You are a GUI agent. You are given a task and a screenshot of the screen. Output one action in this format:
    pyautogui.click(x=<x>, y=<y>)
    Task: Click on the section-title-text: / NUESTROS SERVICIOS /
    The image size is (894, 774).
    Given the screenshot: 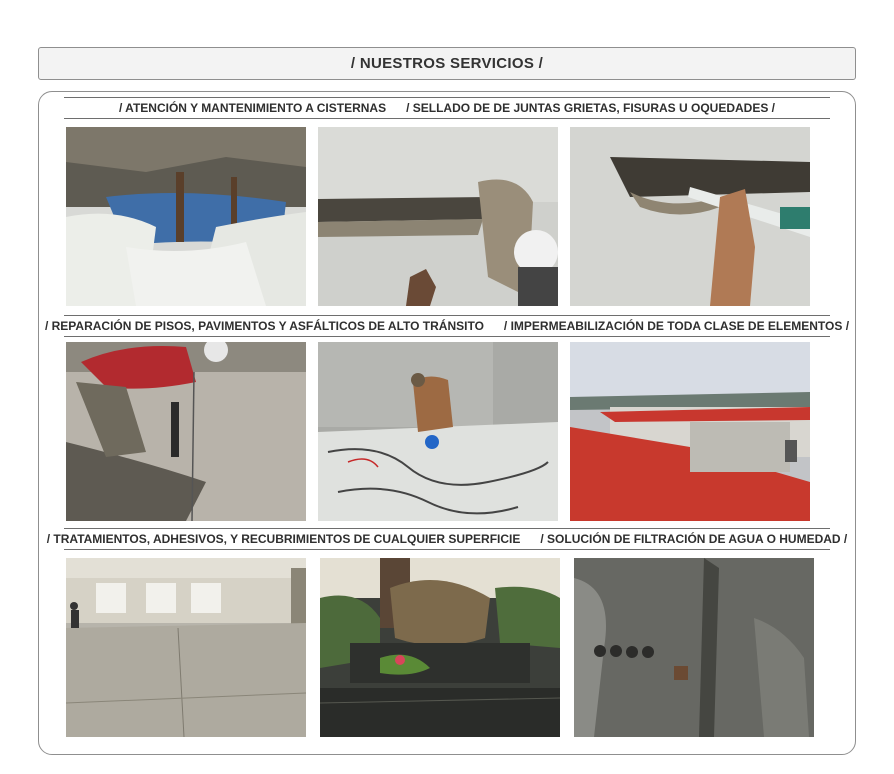 What is the action you would take?
    pyautogui.click(x=447, y=63)
    